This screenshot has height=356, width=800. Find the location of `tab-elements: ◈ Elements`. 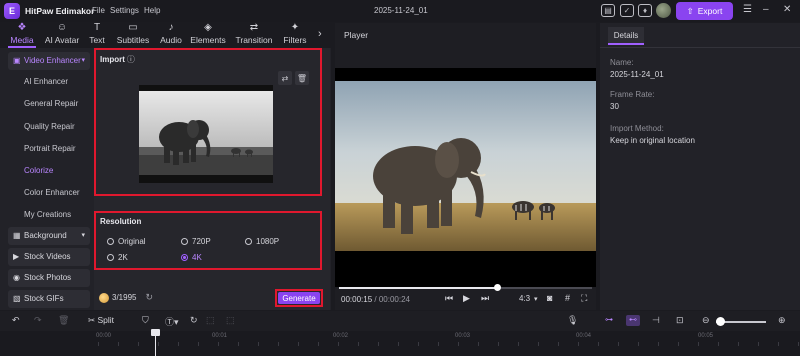

tab-elements: ◈ Elements is located at coordinates (208, 34).